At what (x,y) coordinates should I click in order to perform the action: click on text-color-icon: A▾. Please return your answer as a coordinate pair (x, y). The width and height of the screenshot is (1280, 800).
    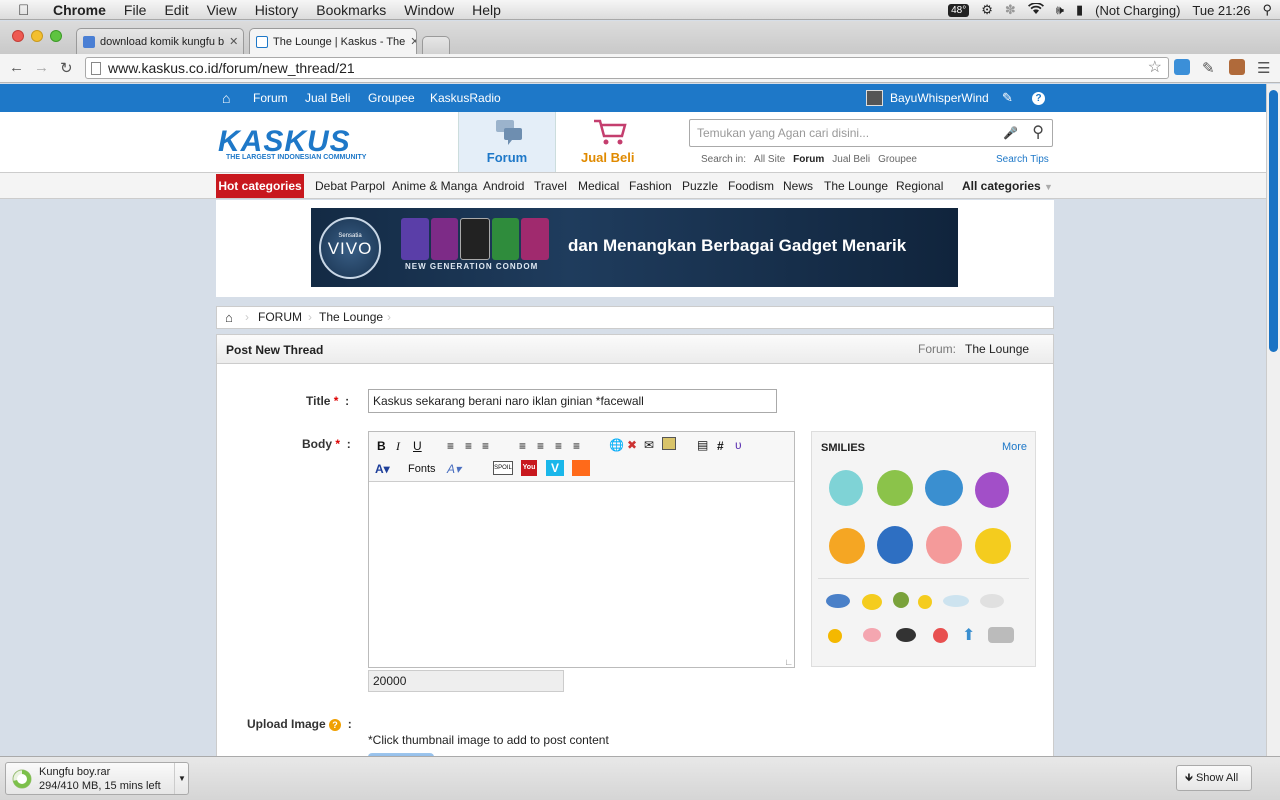
    Looking at the image, I should click on (382, 469).